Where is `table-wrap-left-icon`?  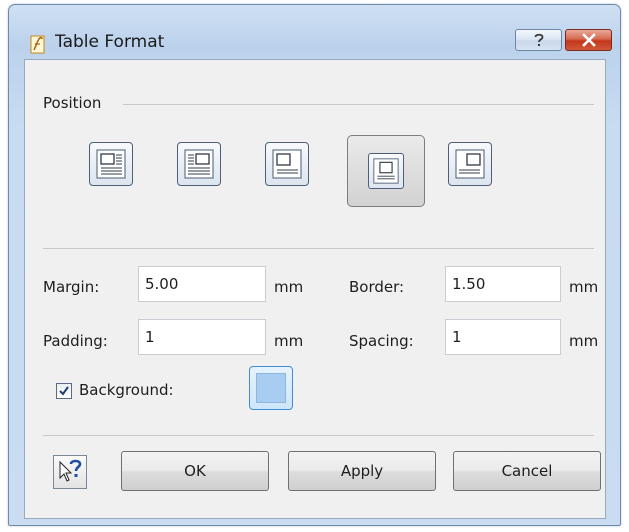
table-wrap-left-icon is located at coordinates (111, 164).